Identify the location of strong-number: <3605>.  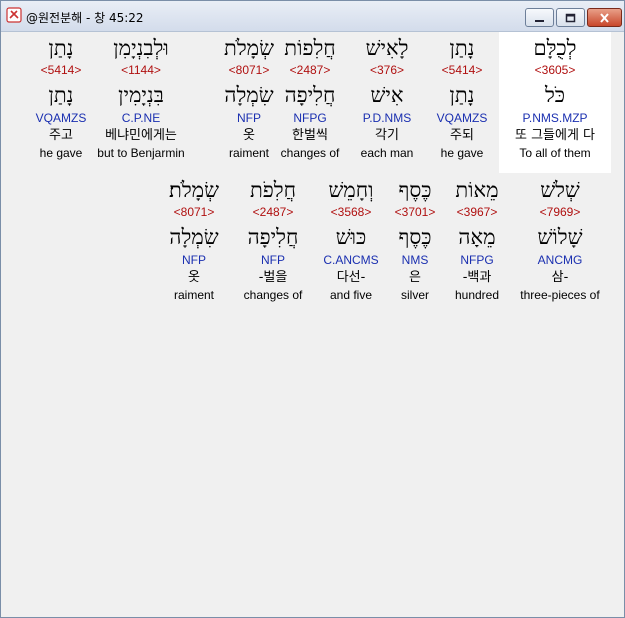
(555, 70).